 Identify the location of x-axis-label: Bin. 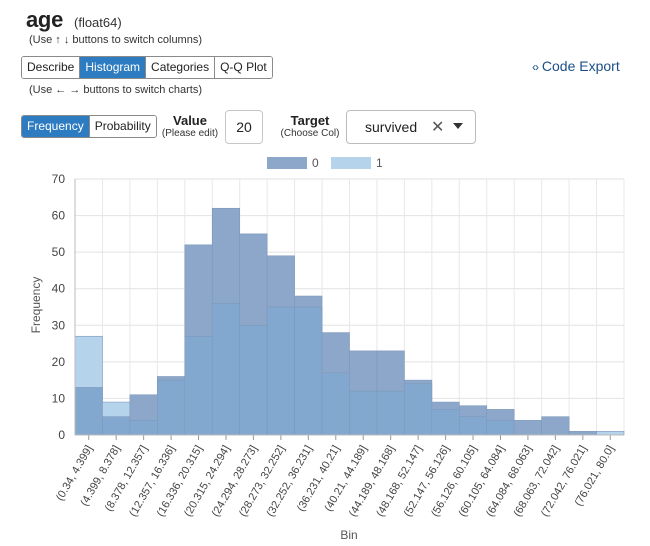
(348, 535).